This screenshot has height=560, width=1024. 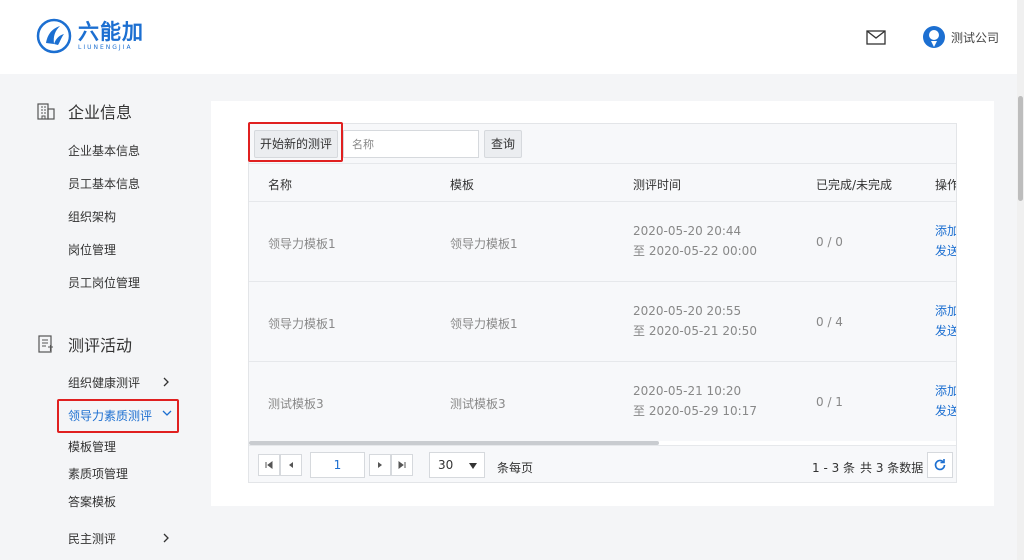 I want to click on prev-page-button, so click(x=291, y=465).